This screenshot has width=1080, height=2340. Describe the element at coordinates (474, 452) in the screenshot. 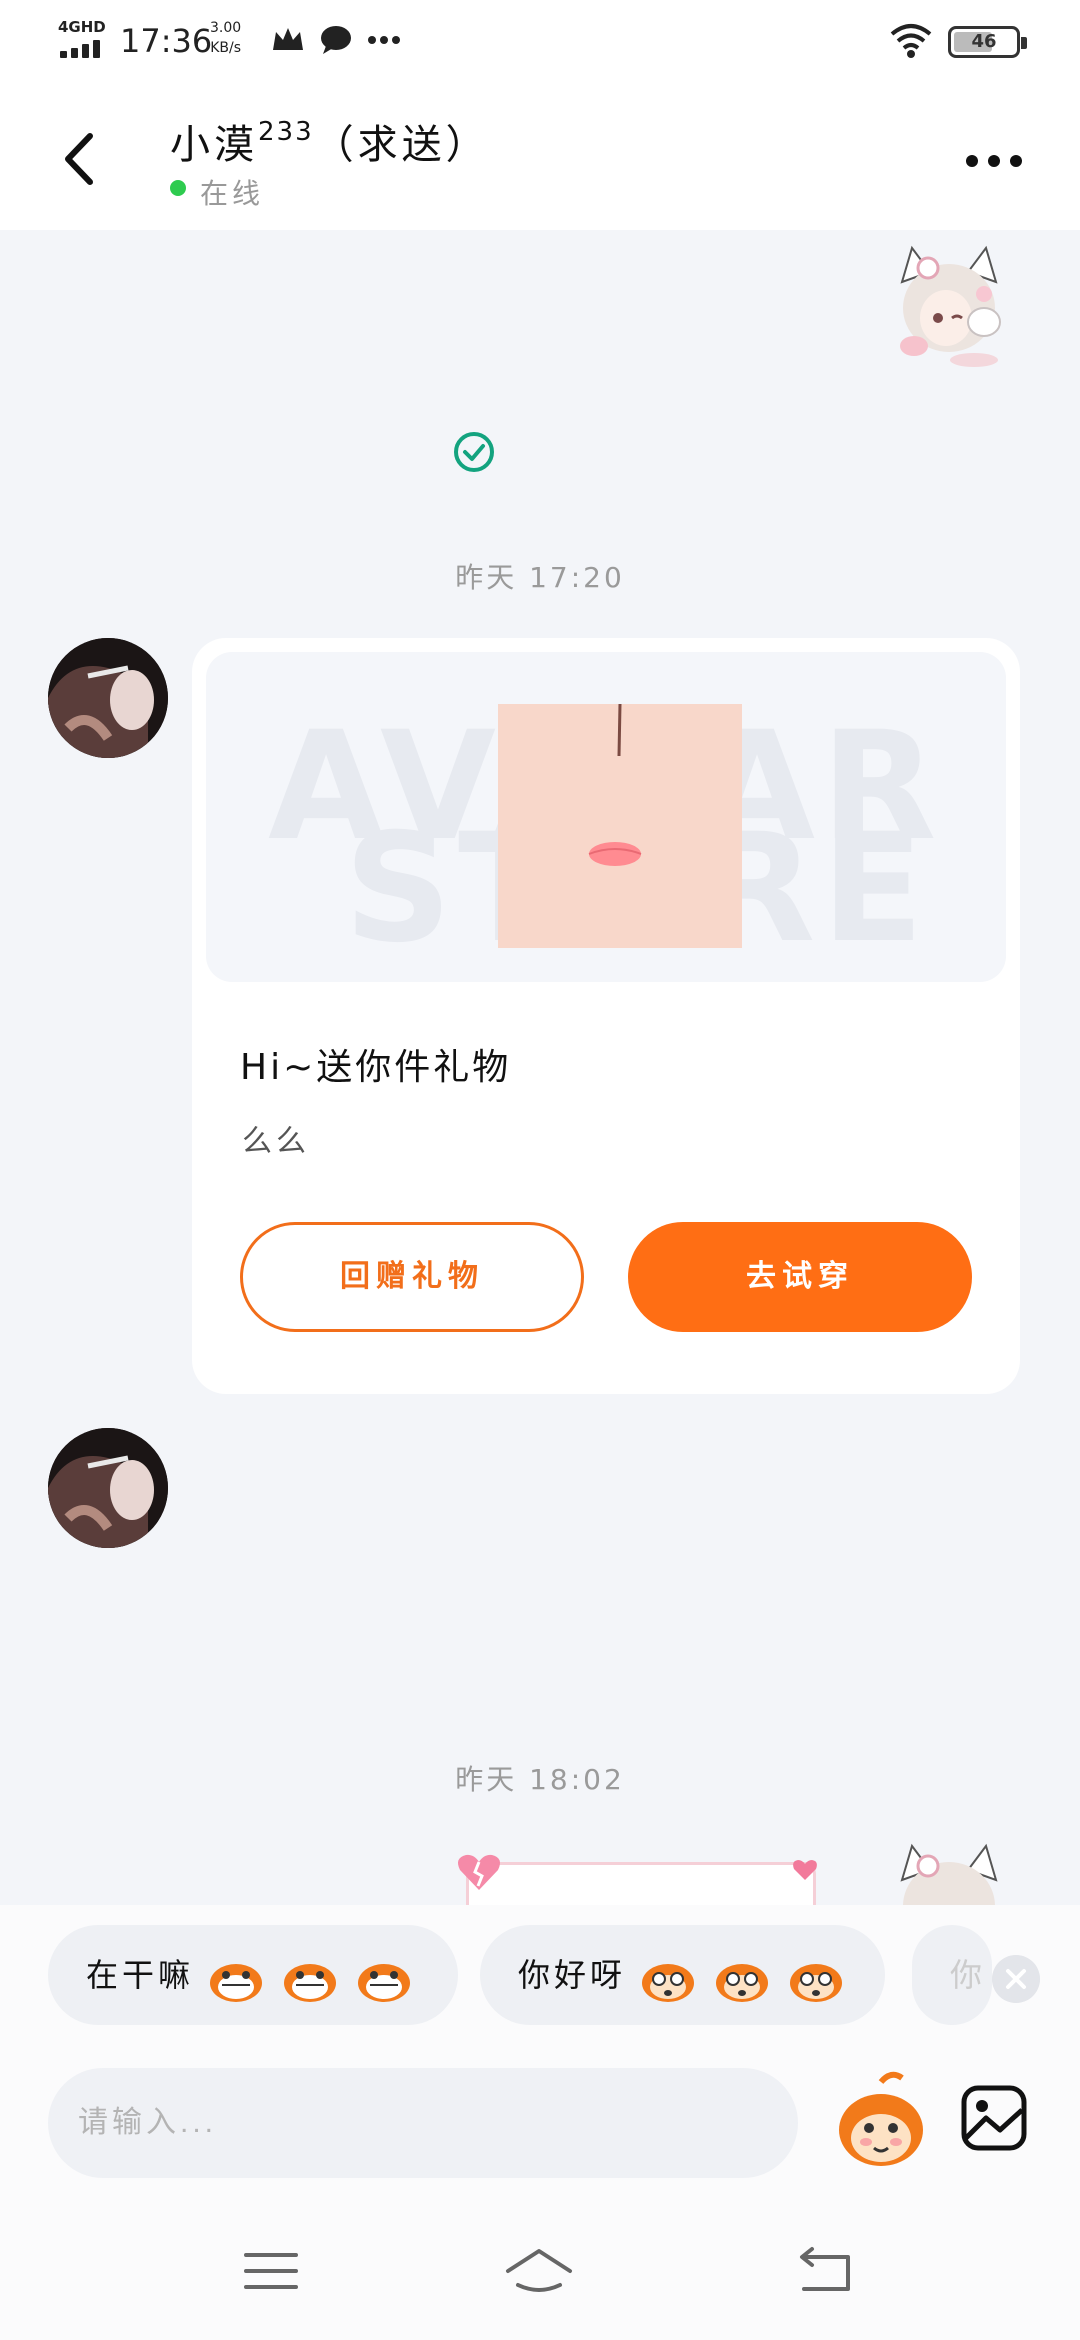

I see `sent-check-icon` at that location.